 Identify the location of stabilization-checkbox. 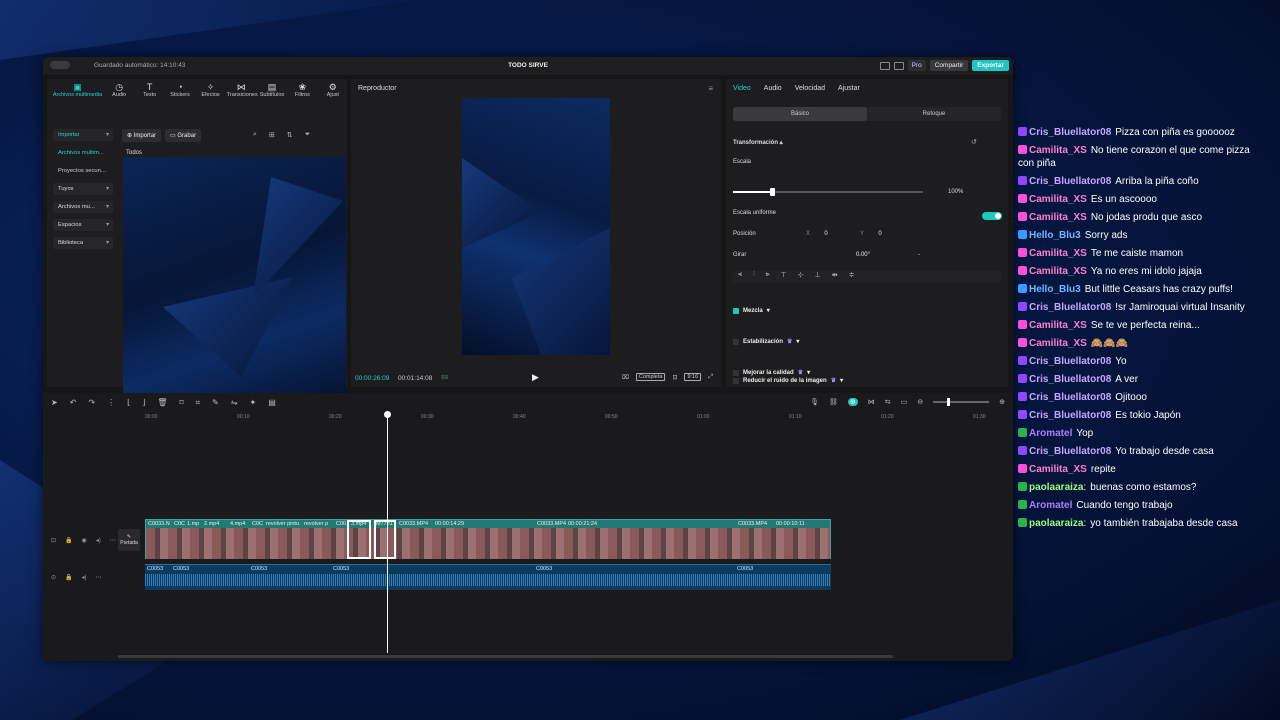
(736, 341).